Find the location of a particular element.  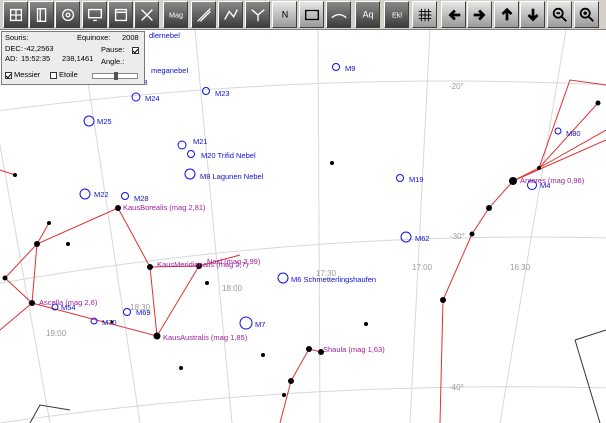

messier-label: M25 is located at coordinates (104, 121).